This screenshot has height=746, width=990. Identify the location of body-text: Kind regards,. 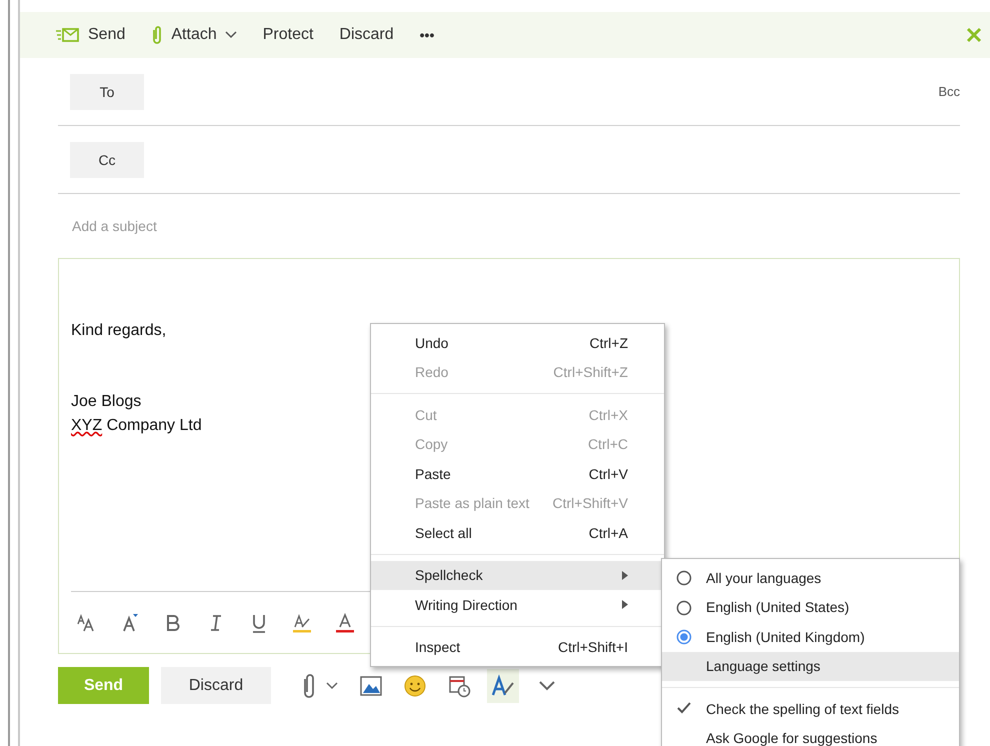
(118, 330).